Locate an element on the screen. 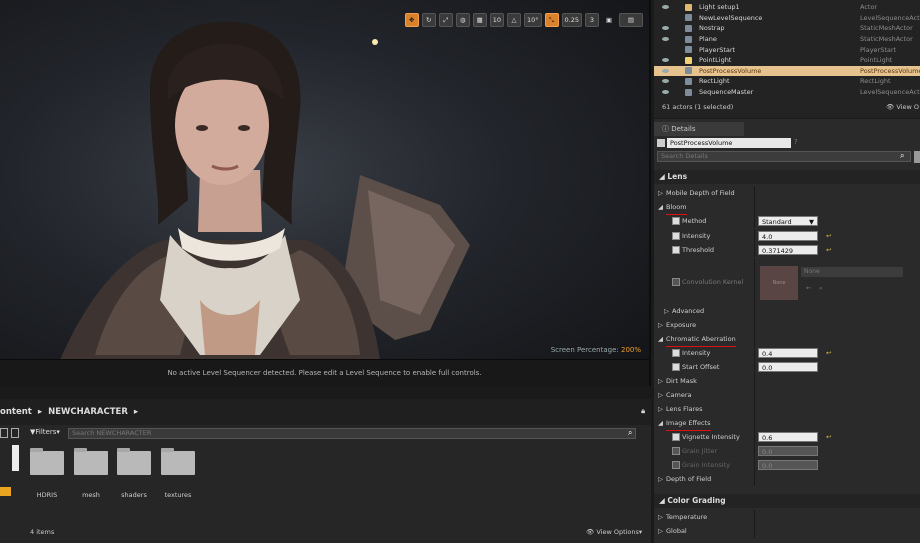 This screenshot has width=920, height=543. folder-mesh-icon is located at coordinates (91, 461).